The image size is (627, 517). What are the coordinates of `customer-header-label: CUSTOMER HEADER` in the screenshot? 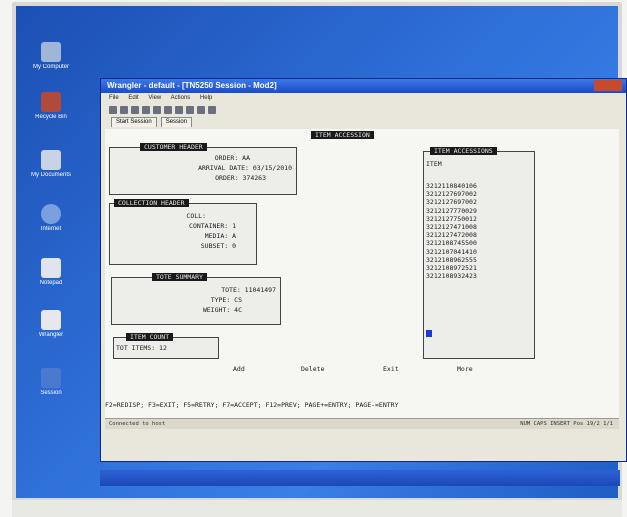 It's located at (173, 147).